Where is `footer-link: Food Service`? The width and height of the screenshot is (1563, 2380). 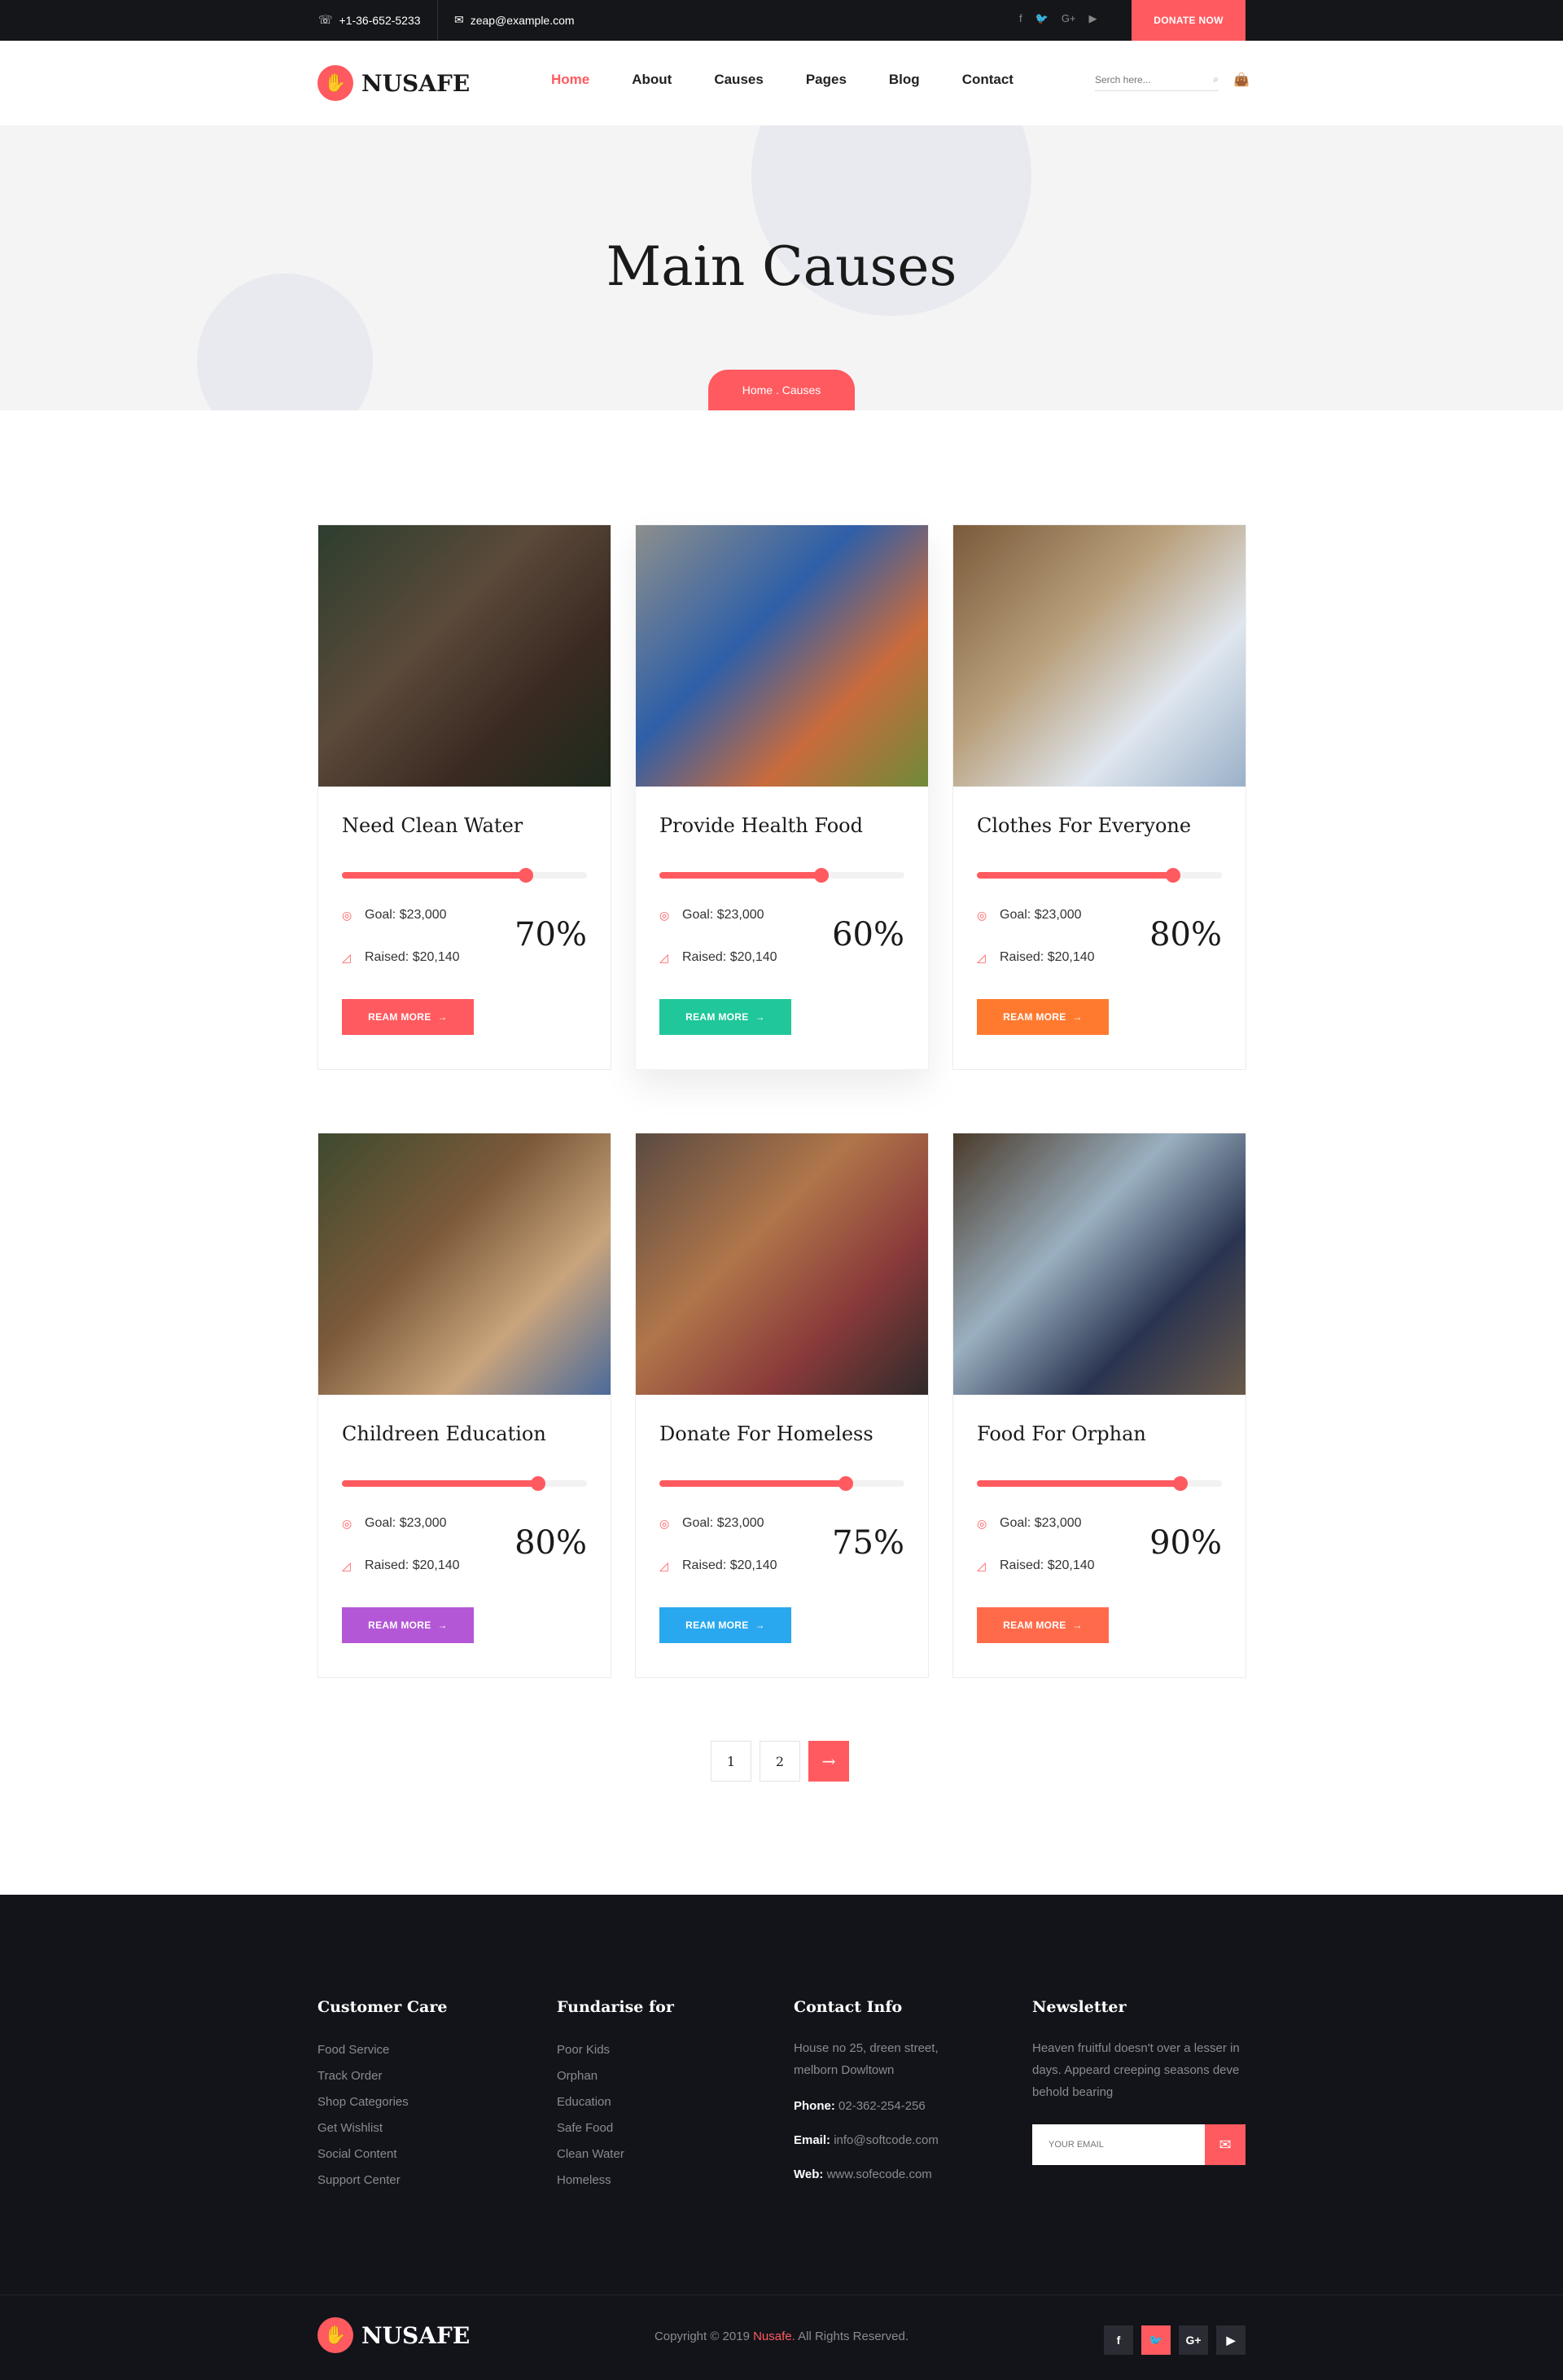 footer-link: Food Service is located at coordinates (382, 2050).